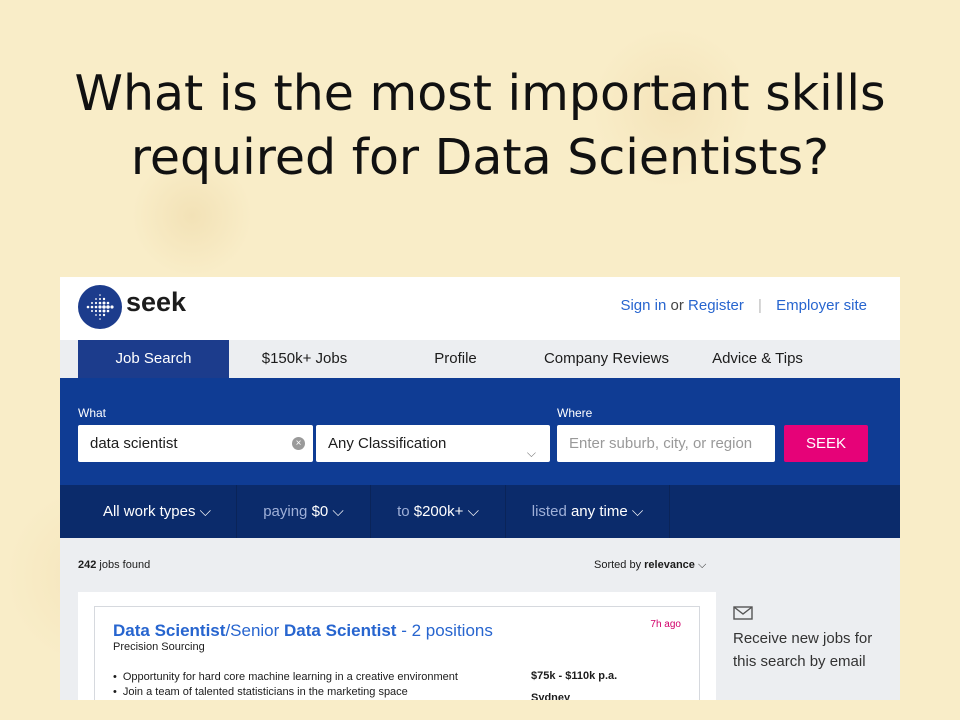  Describe the element at coordinates (387, 443) in the screenshot. I see `classification-value: Any Classification` at that location.